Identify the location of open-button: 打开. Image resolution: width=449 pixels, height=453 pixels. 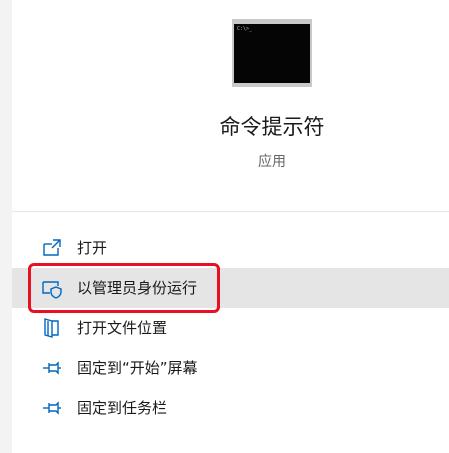
(230, 248).